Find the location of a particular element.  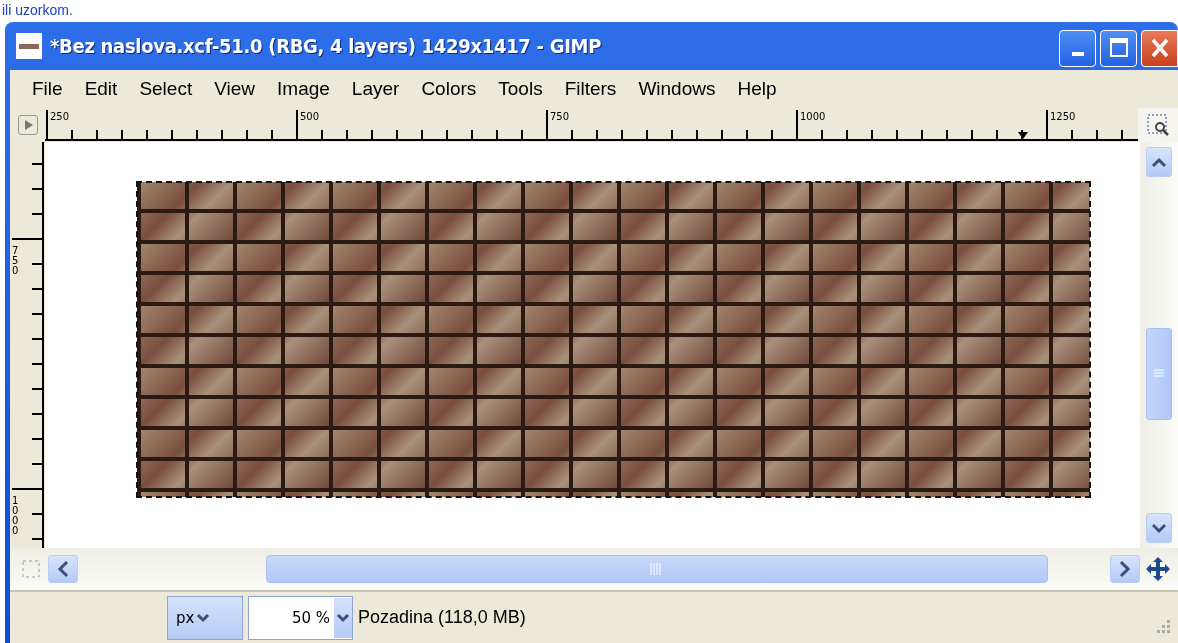

window-menu-icon is located at coordinates (29, 46).